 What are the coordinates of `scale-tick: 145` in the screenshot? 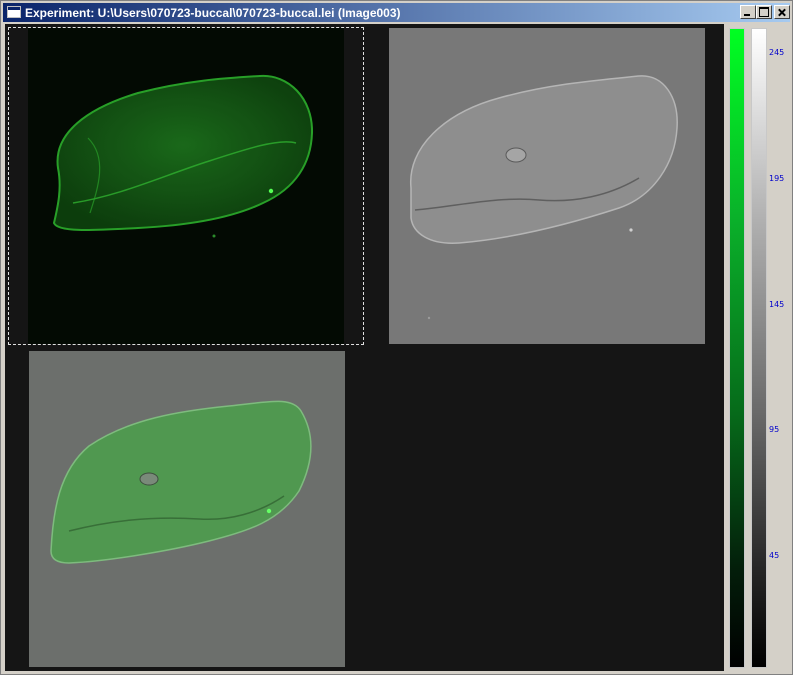 It's located at (777, 304).